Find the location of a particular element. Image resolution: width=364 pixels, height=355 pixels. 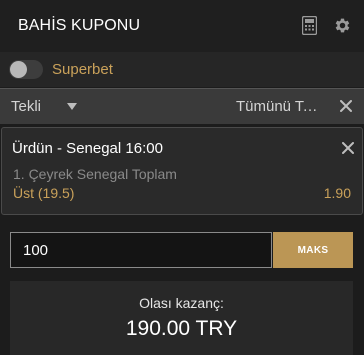

selection-name: Üst (19.5) is located at coordinates (44, 193).